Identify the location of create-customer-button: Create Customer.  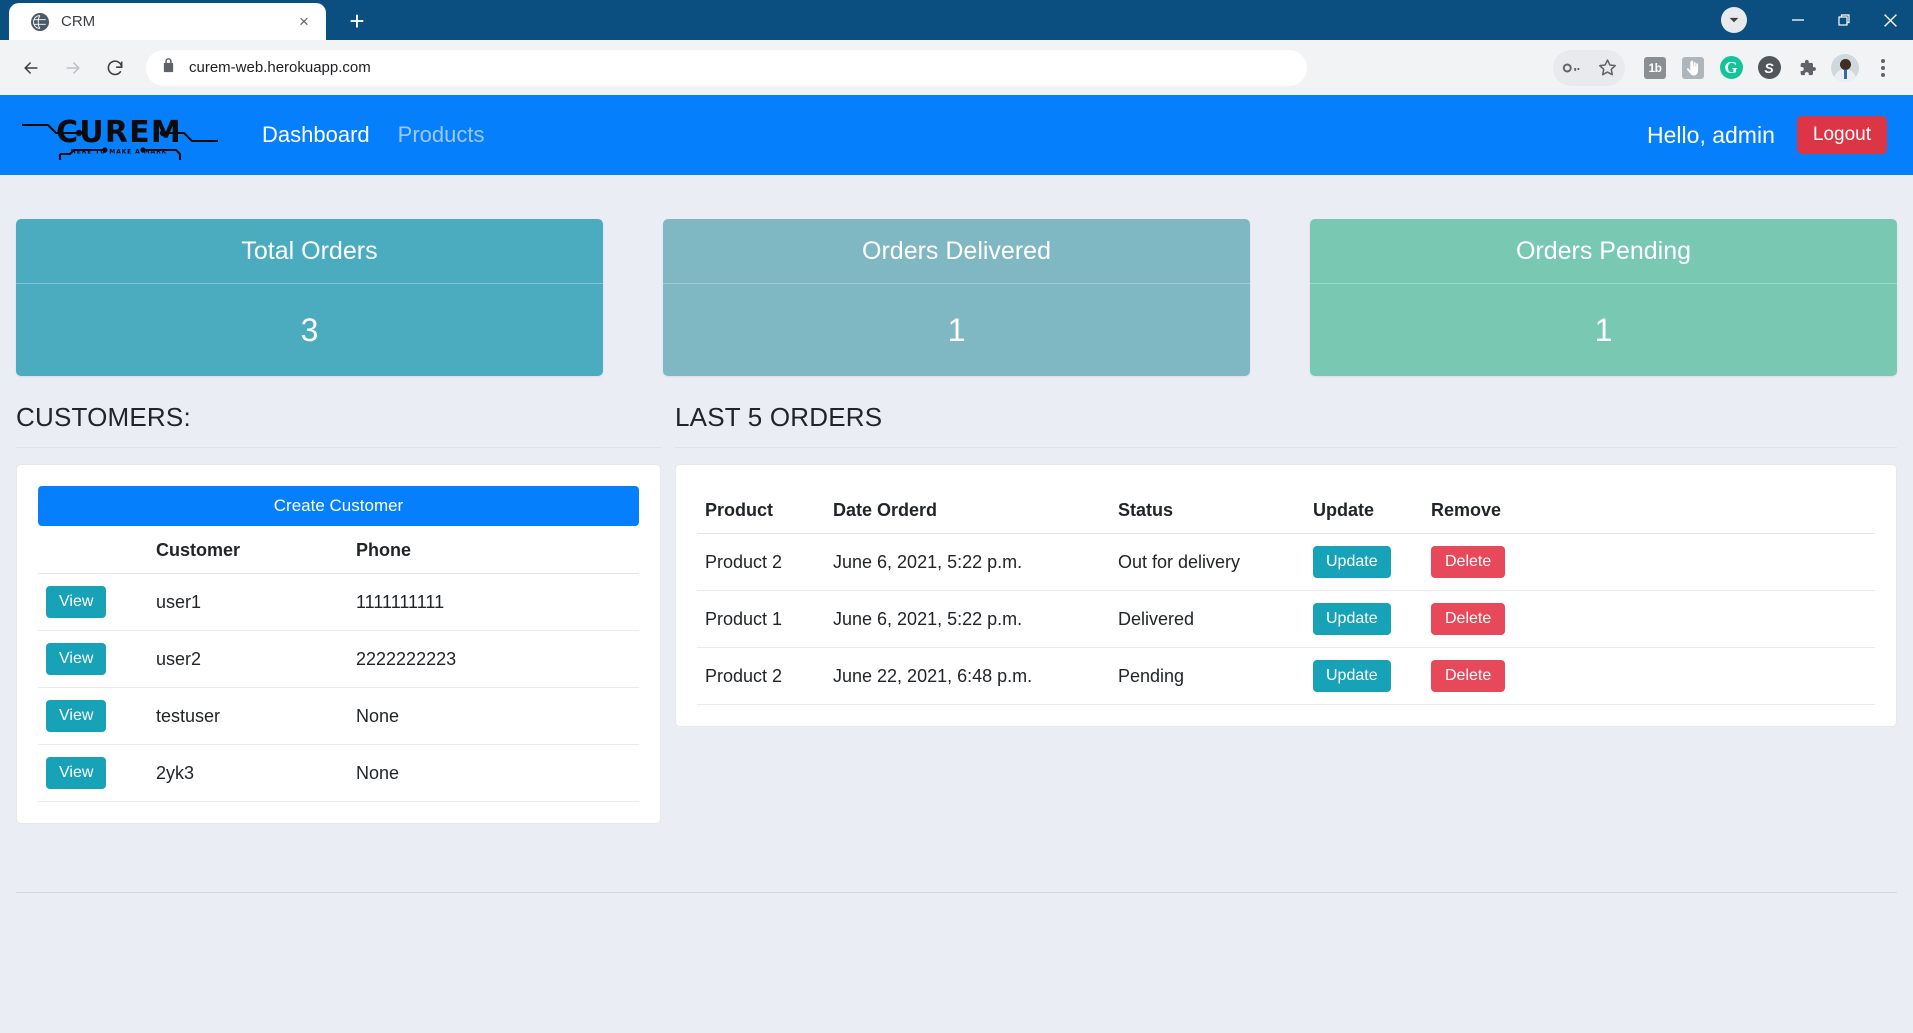
(338, 506).